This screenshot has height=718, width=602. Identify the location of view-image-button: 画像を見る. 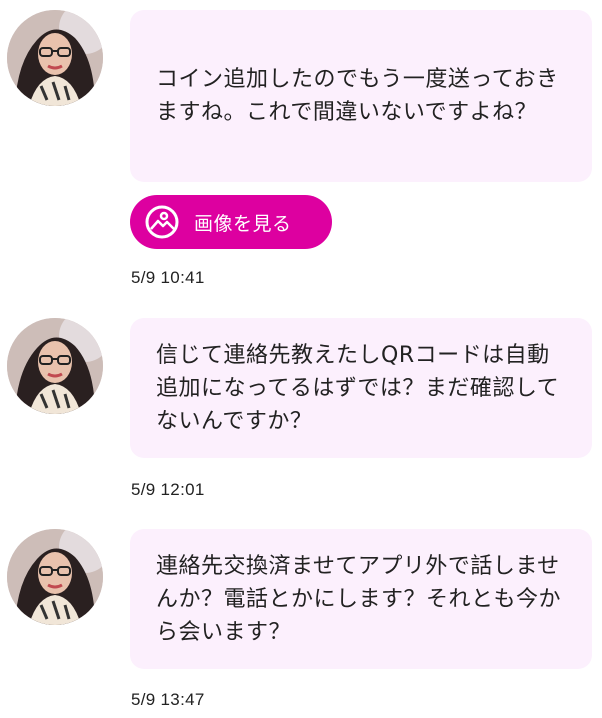
(231, 222).